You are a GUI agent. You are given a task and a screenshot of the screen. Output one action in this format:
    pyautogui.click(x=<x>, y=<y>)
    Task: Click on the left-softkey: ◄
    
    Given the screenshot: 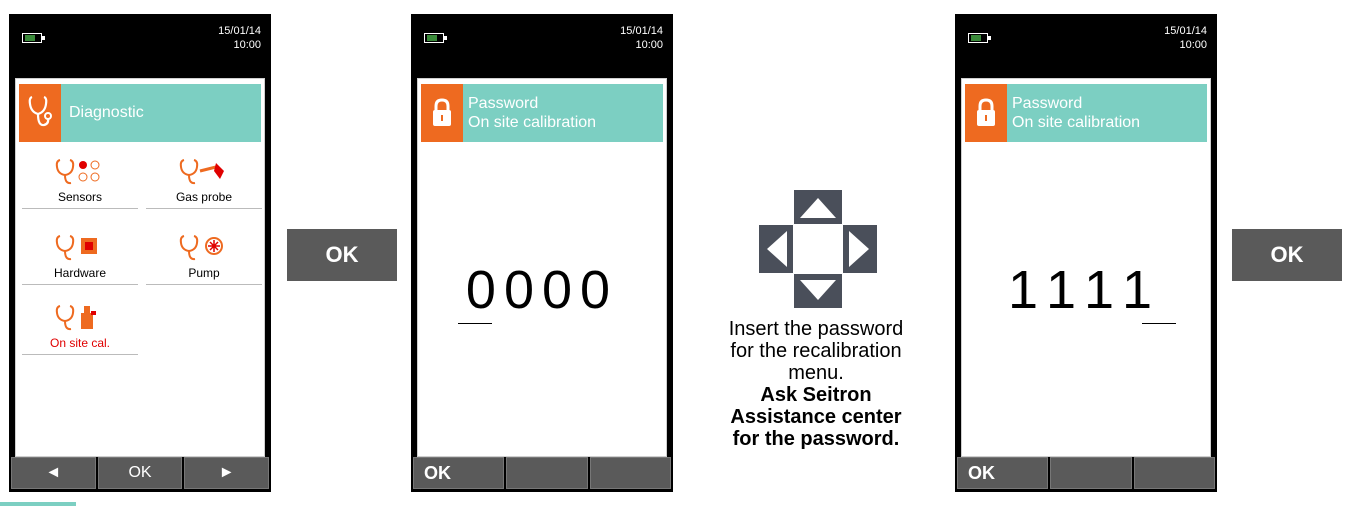 What is the action you would take?
    pyautogui.click(x=53, y=473)
    